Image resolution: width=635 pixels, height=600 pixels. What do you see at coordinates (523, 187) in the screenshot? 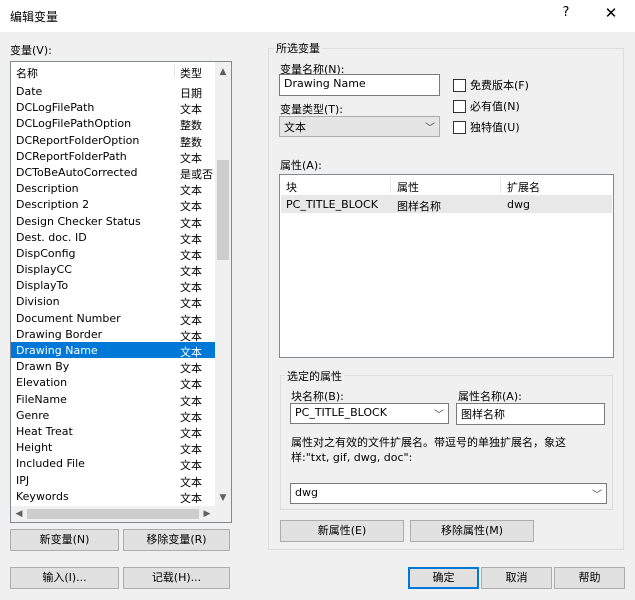
I see `attr-column-header-extension: 扩展名` at bounding box center [523, 187].